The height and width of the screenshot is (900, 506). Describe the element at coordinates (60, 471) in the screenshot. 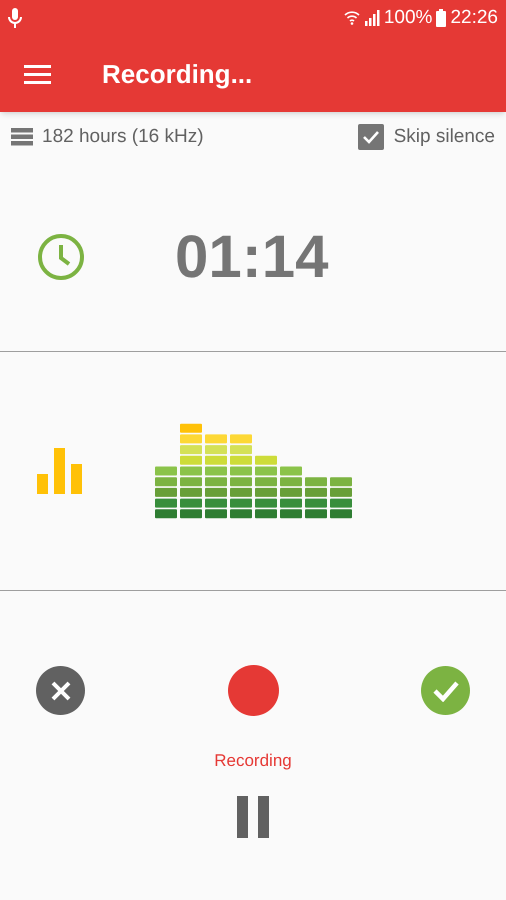

I see `bar-chart-icon` at that location.